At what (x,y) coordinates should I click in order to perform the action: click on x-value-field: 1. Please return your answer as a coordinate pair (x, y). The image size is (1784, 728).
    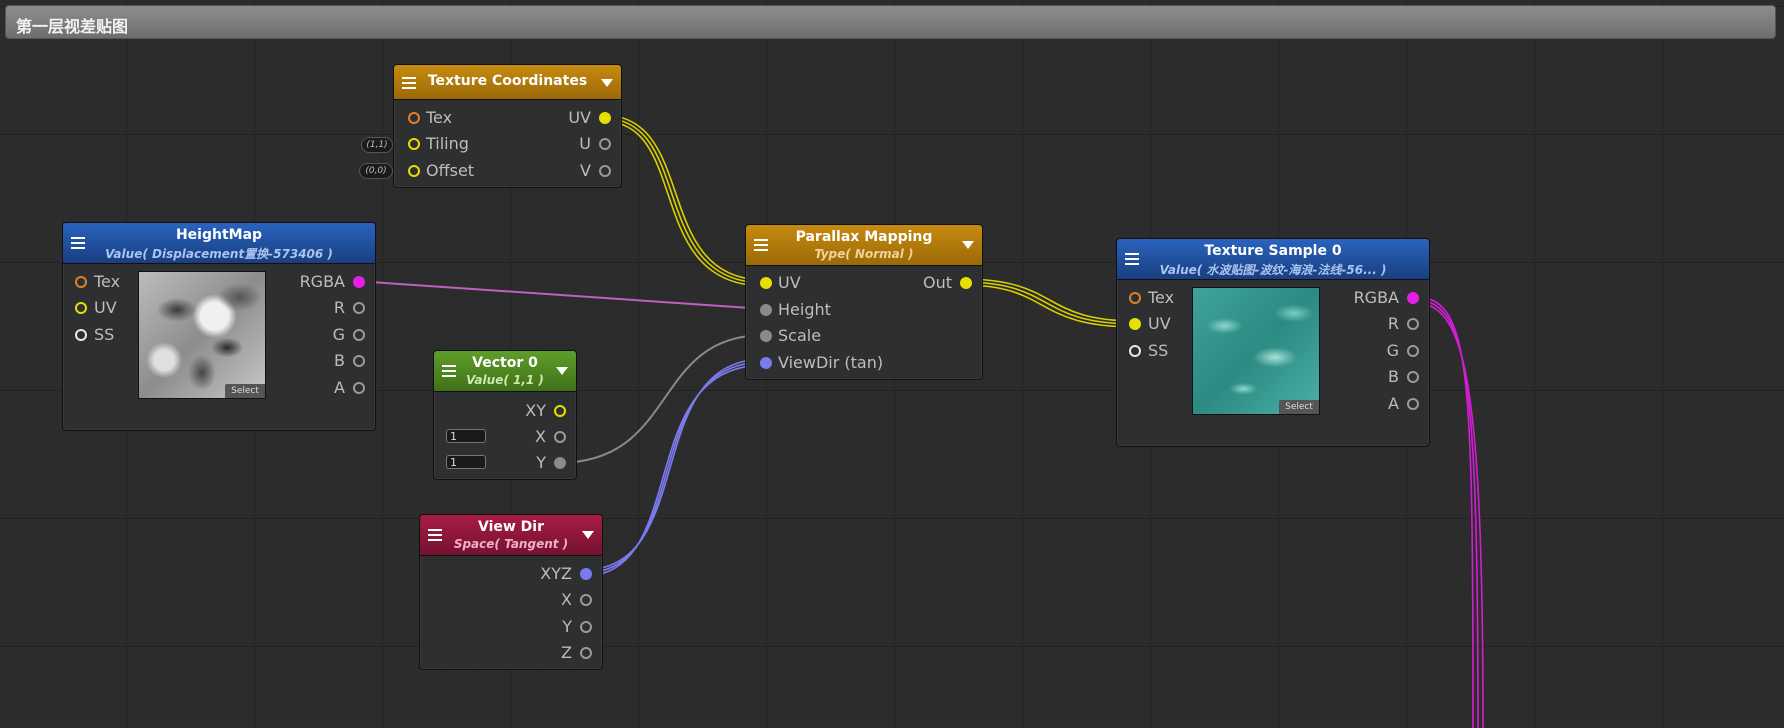
    Looking at the image, I should click on (466, 436).